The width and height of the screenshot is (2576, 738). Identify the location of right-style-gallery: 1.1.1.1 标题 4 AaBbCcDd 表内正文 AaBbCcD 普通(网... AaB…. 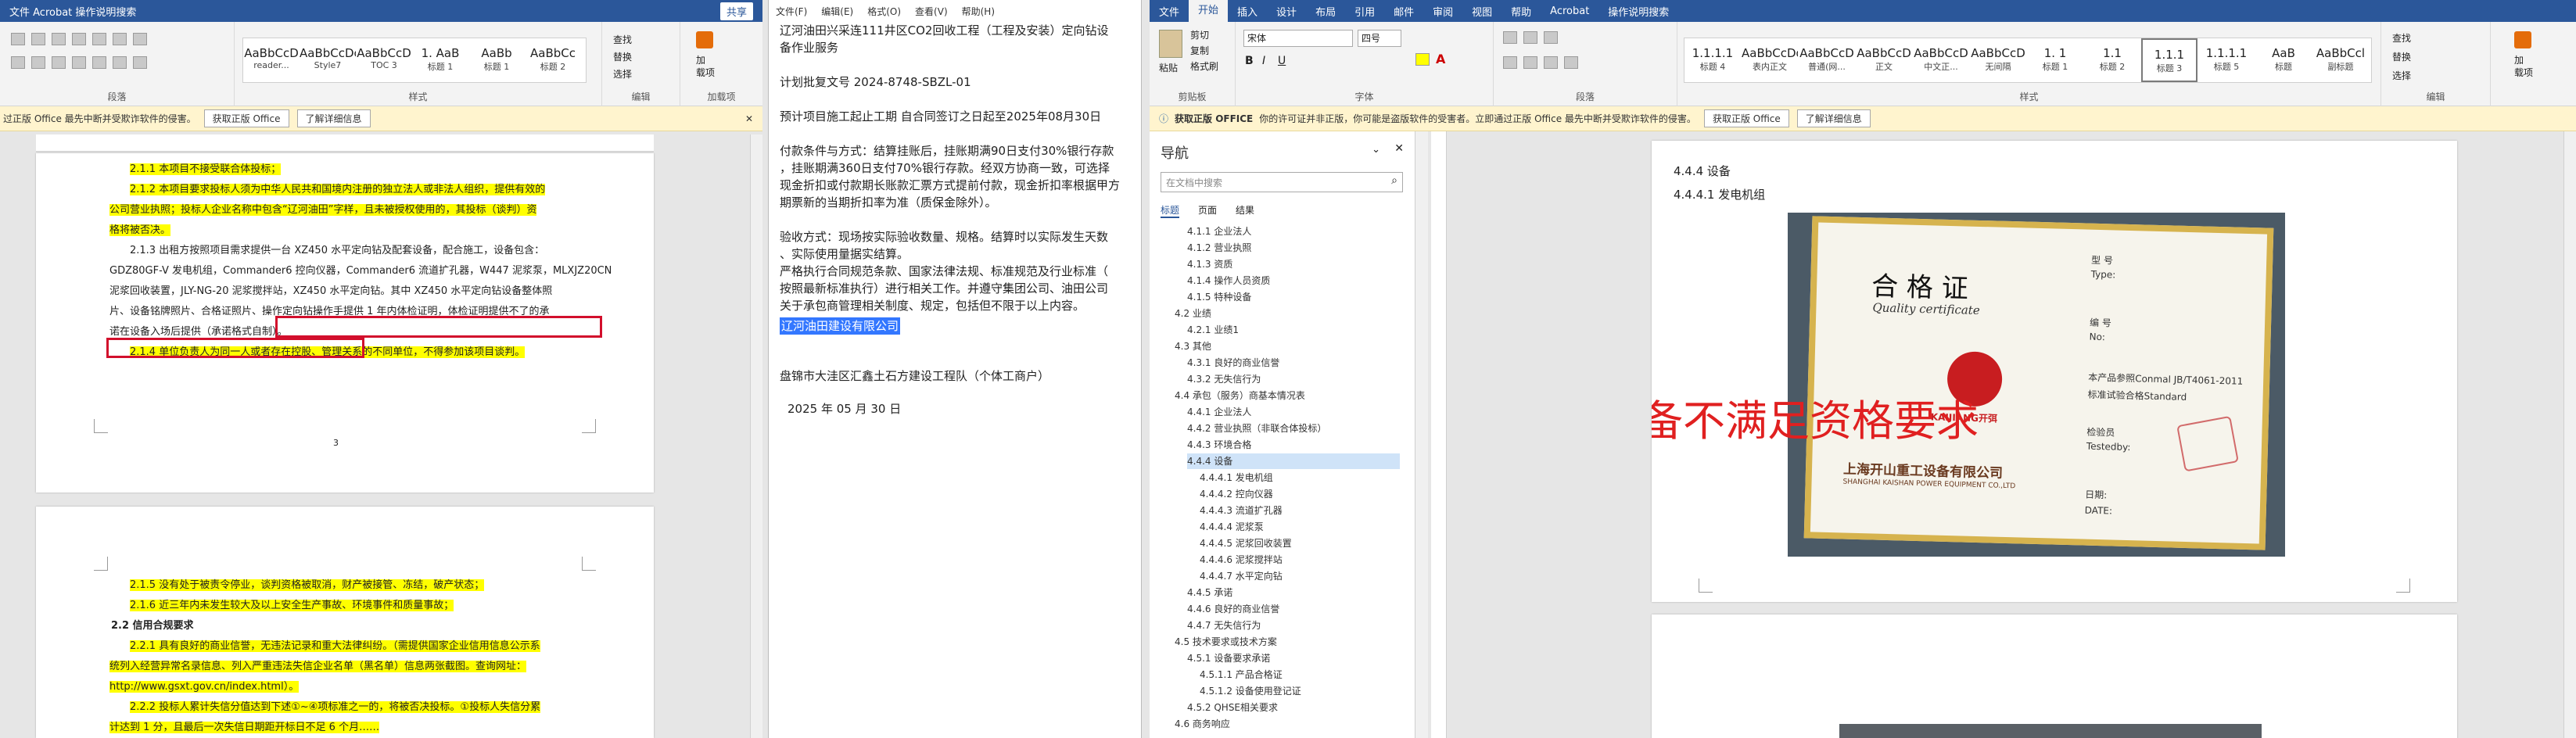
(2028, 61).